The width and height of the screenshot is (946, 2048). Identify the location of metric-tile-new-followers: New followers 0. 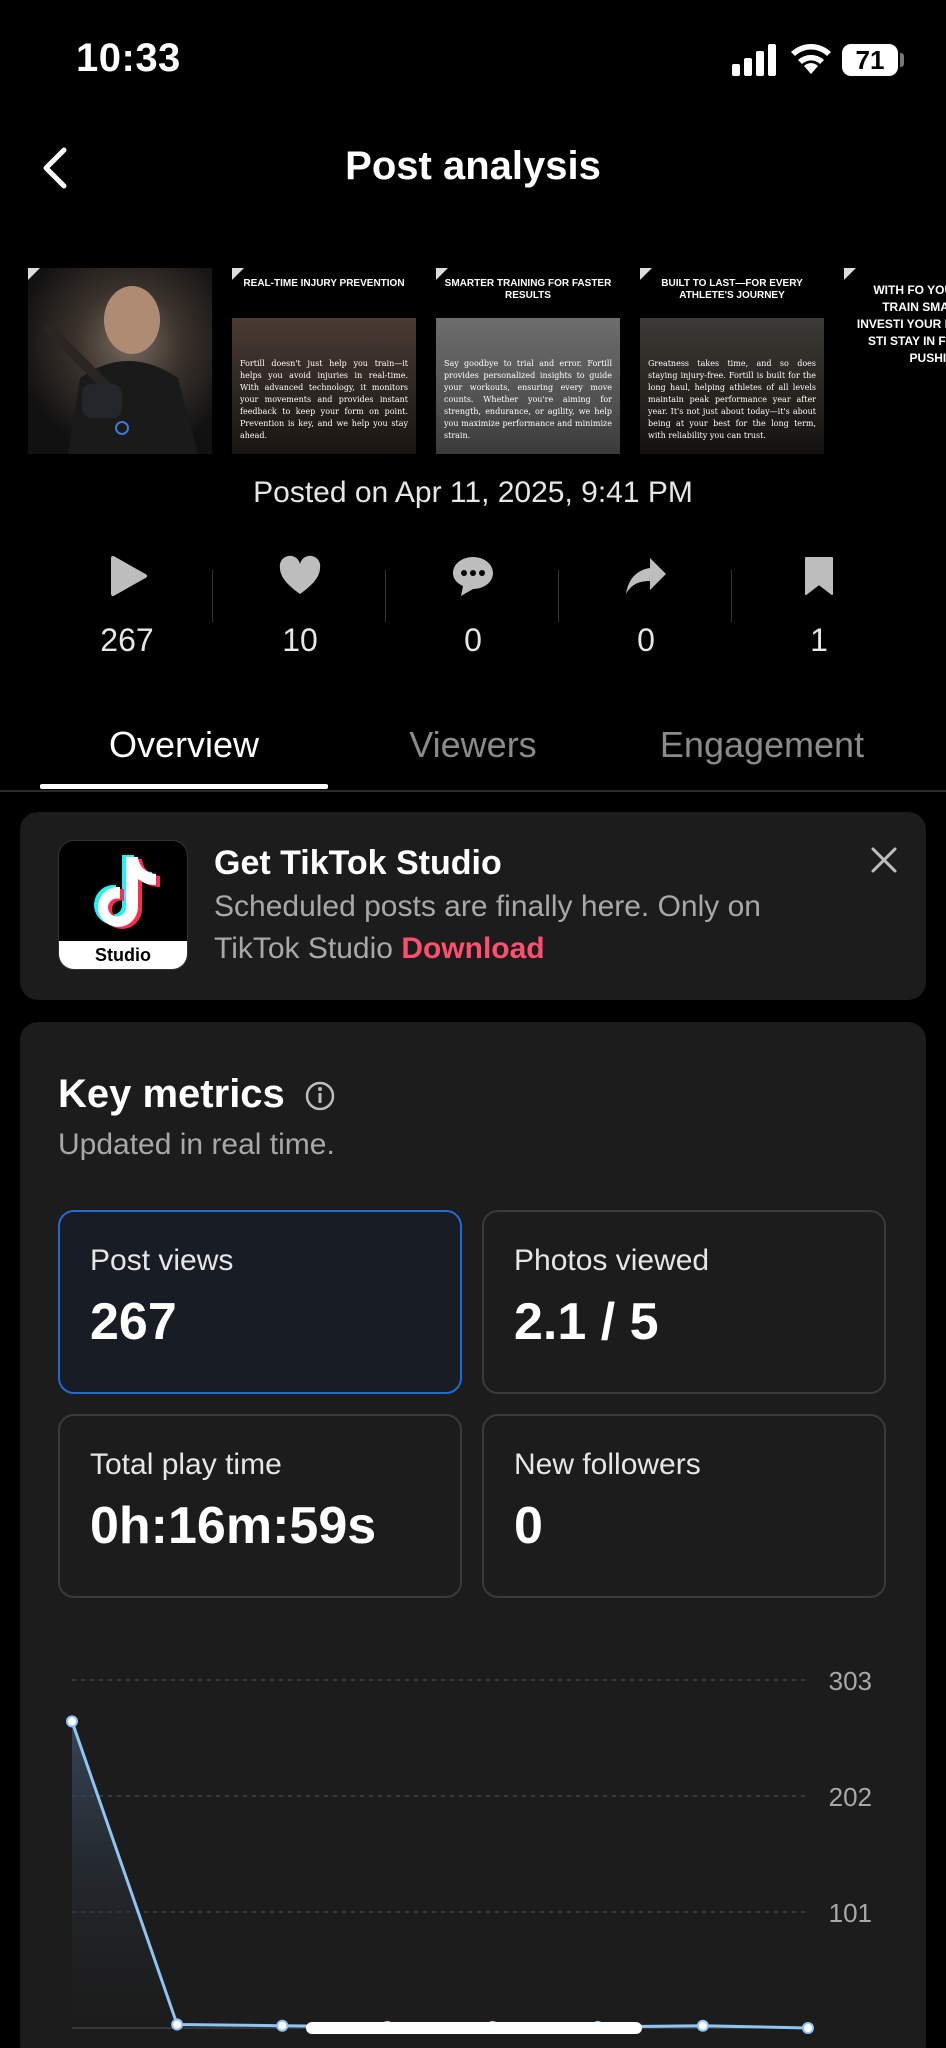
(684, 1506).